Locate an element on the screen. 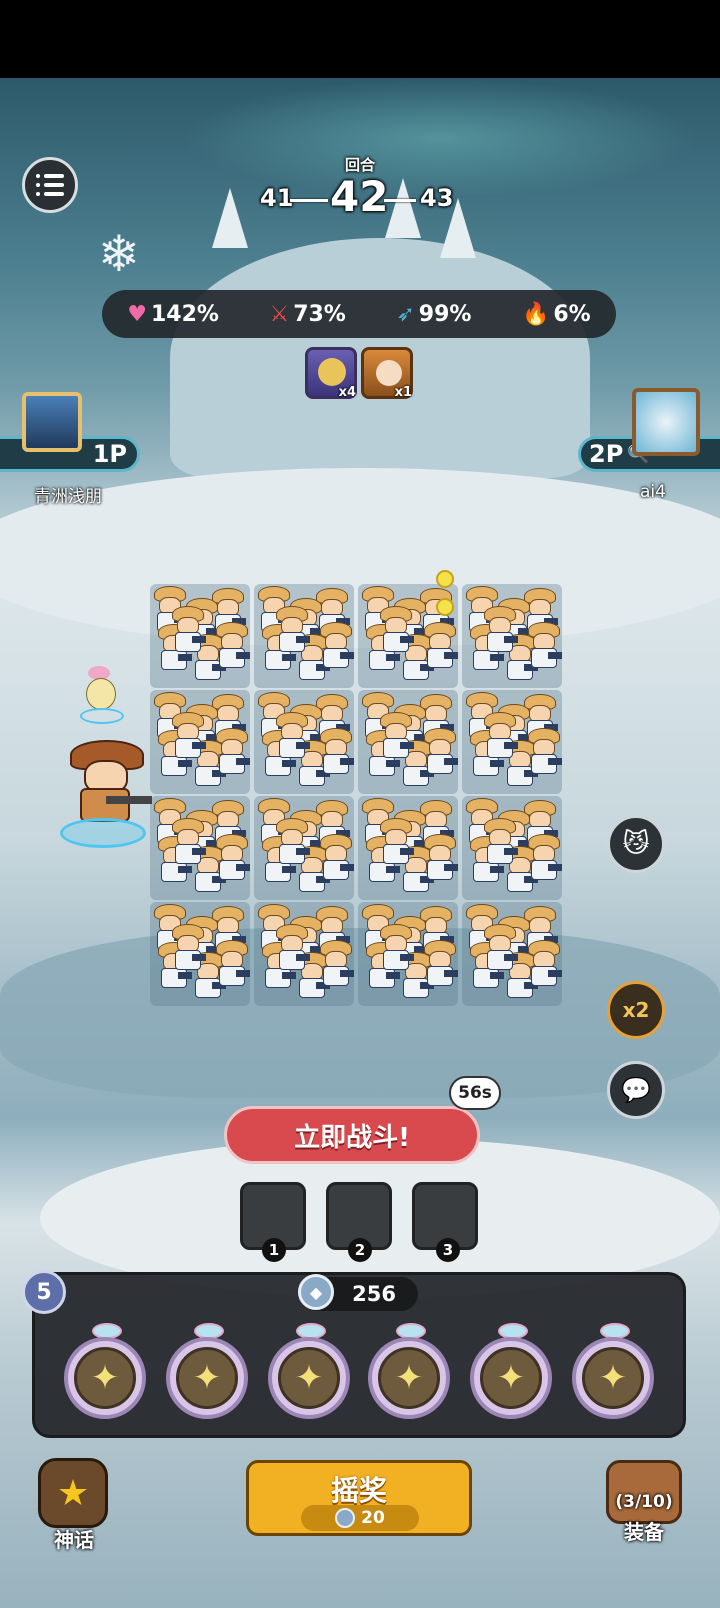 The width and height of the screenshot is (720, 1608). fight-now-button: 立即战斗! is located at coordinates (352, 1135).